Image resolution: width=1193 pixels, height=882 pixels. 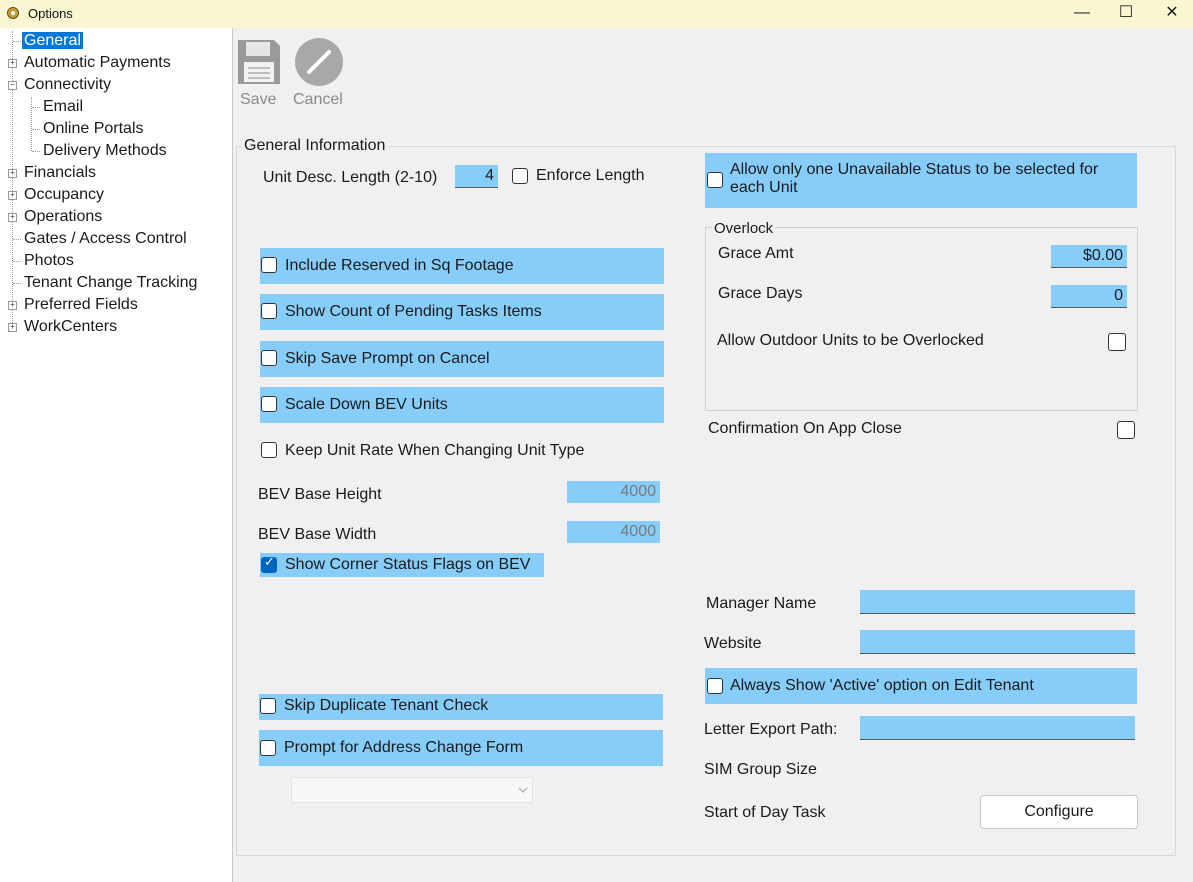 What do you see at coordinates (269, 450) in the screenshot?
I see `keep-unit-rate-checkbox` at bounding box center [269, 450].